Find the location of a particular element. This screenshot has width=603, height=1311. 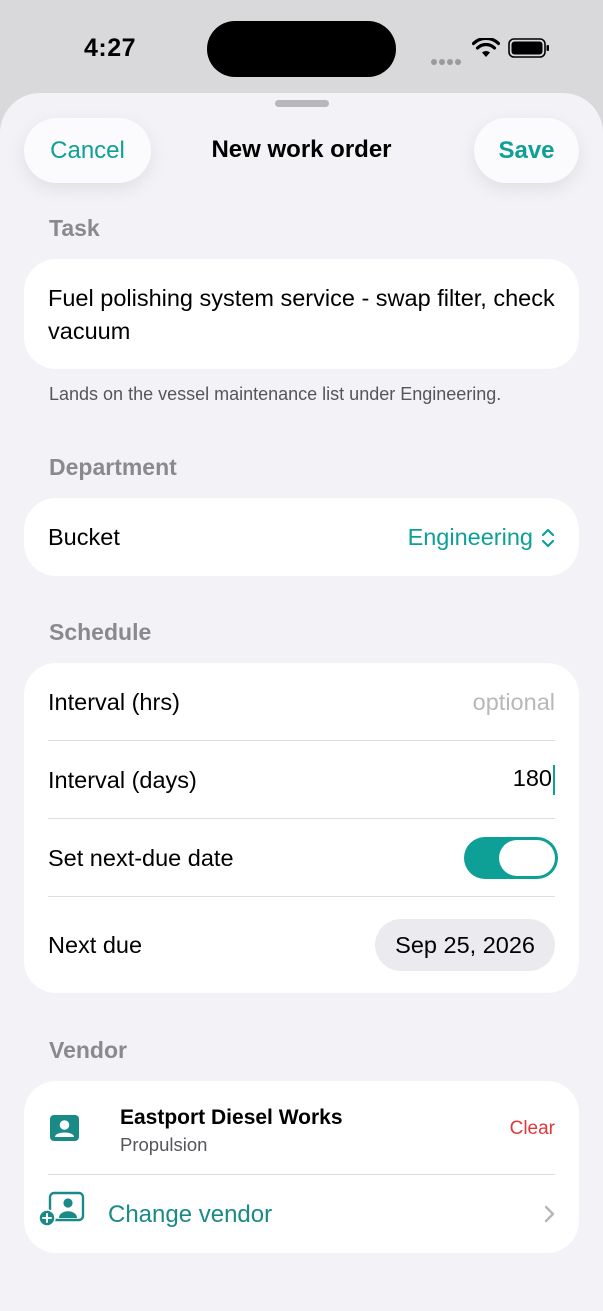

selected-vendor-row: Eastport Diesel Works Propulsion Clear is located at coordinates (301, 1128).